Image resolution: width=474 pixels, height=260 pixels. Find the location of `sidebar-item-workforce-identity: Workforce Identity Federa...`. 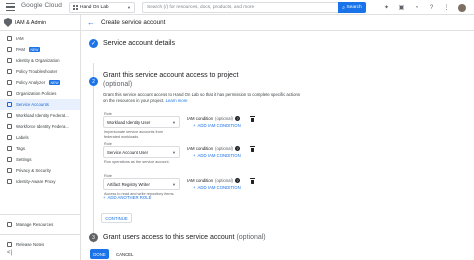

sidebar-item-workforce-identity: Workforce Identity Federa... is located at coordinates (40, 126).